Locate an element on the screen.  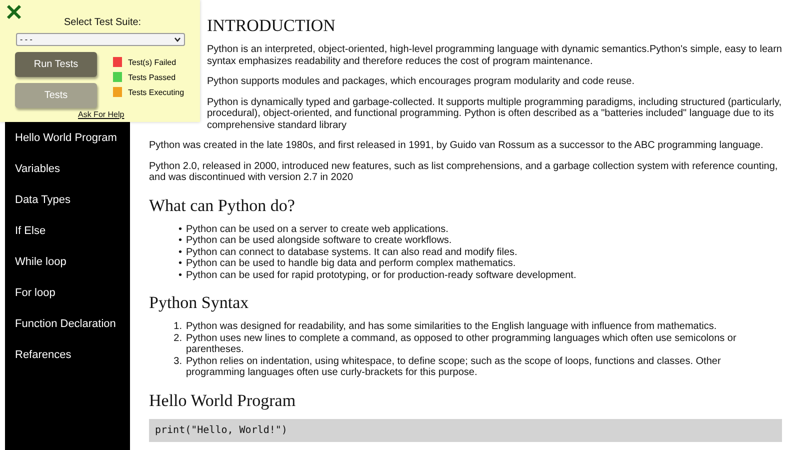
legend-label: Tests Passed is located at coordinates (152, 77).